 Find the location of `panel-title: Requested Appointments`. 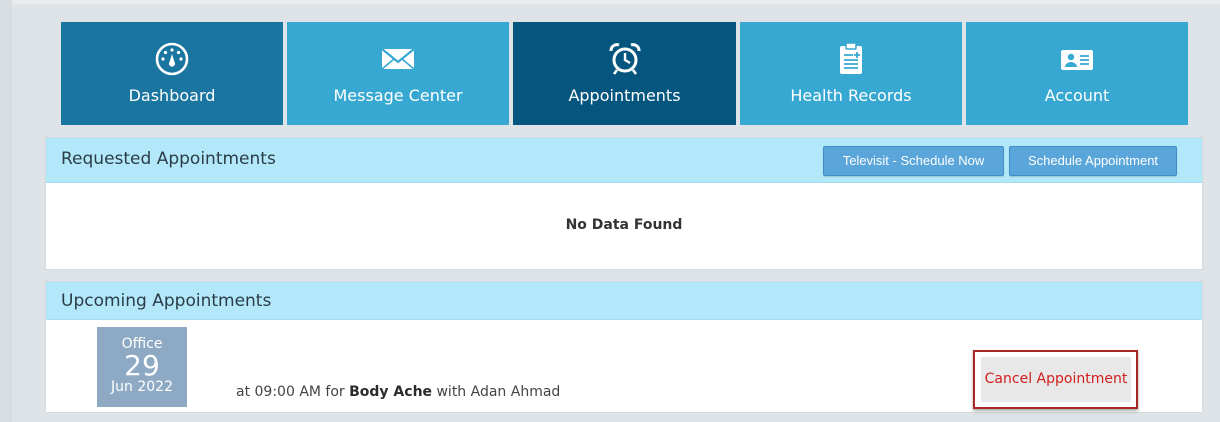

panel-title: Requested Appointments is located at coordinates (168, 159).